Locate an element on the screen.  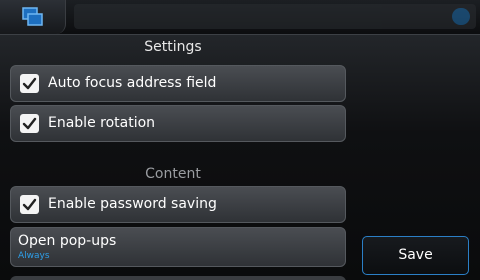
enable-rotation-checkbox is located at coordinates (29, 123).